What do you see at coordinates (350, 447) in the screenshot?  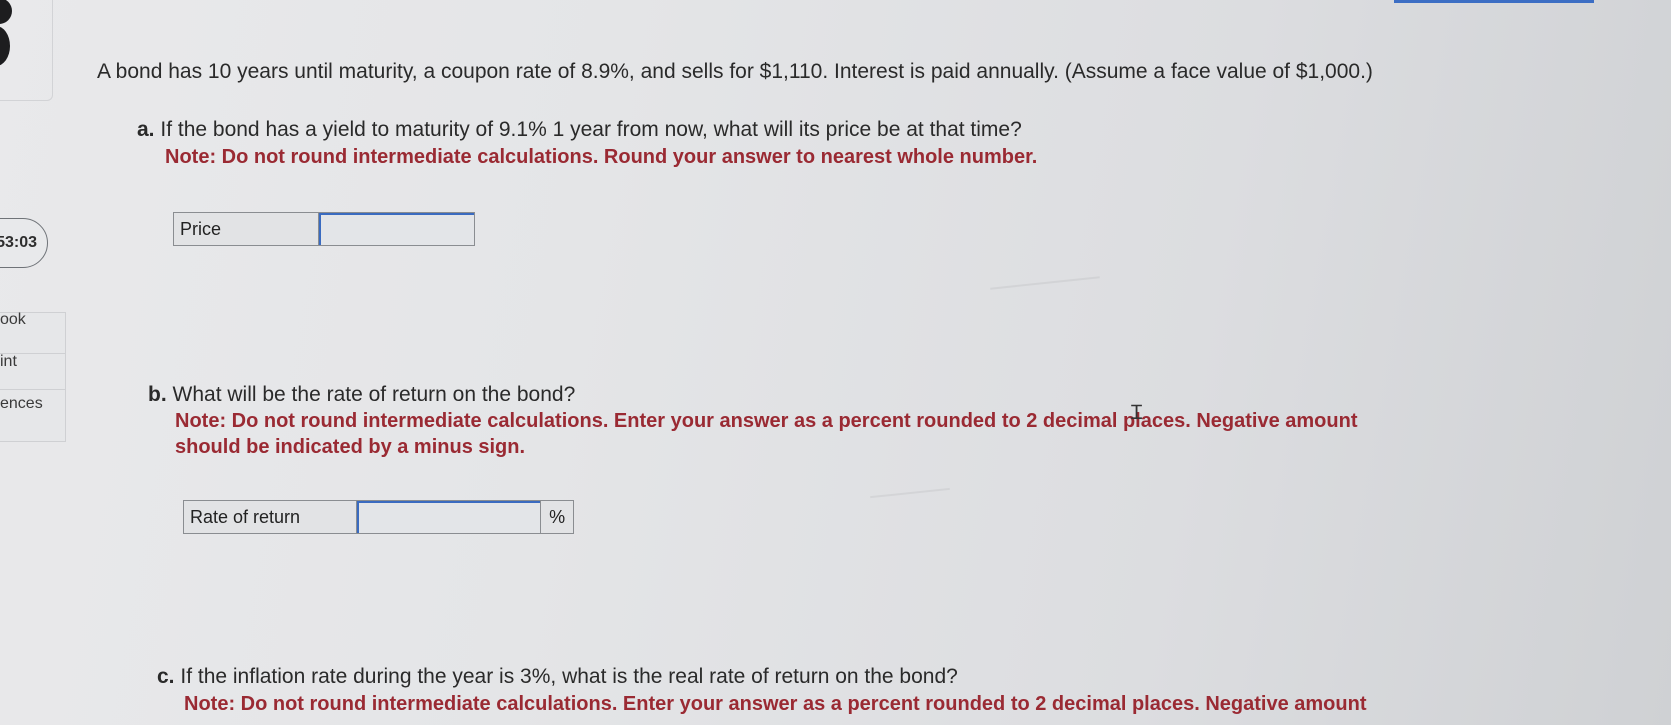 I see `part-b-note-line2: should be indicated by a minus sign.` at bounding box center [350, 447].